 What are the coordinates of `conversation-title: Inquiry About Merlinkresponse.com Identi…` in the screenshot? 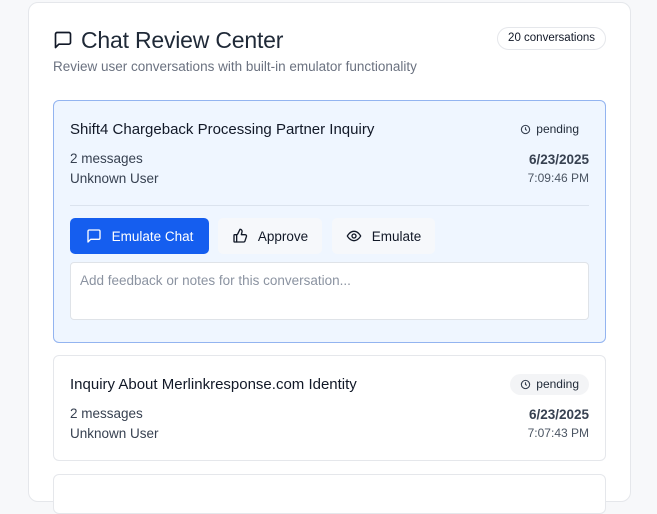 It's located at (213, 384).